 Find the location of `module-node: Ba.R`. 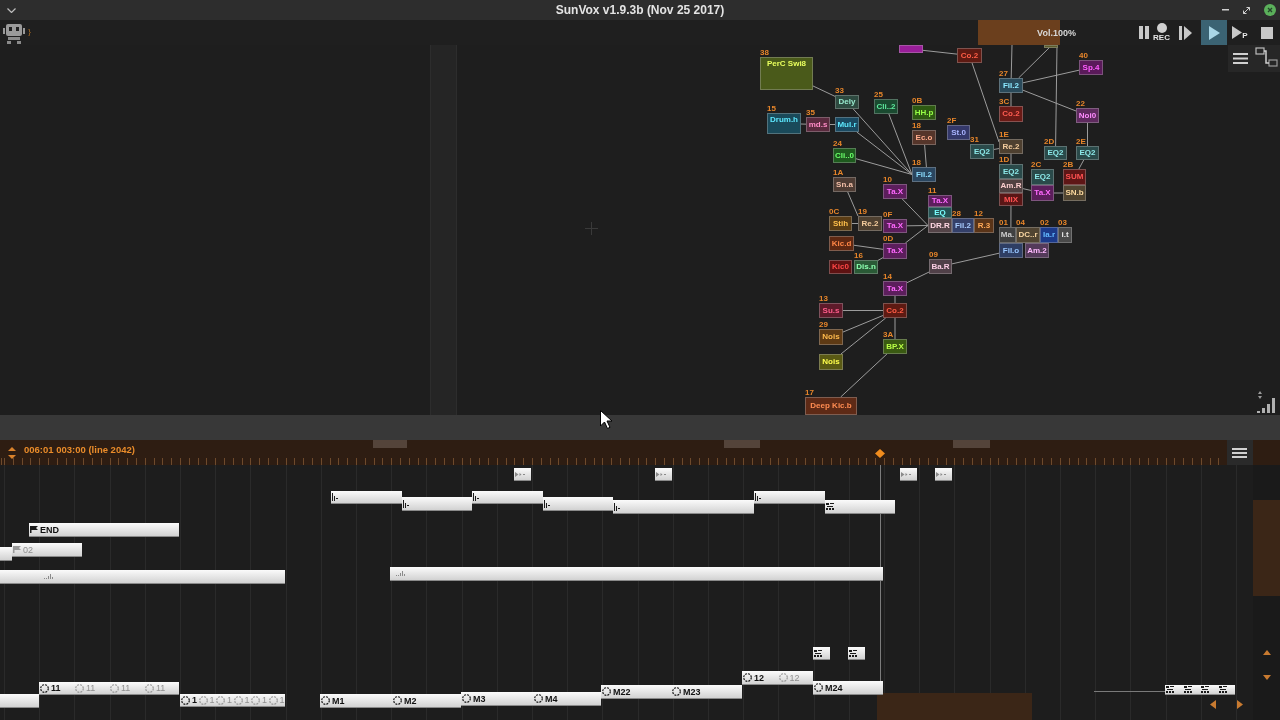

module-node: Ba.R is located at coordinates (940, 266).